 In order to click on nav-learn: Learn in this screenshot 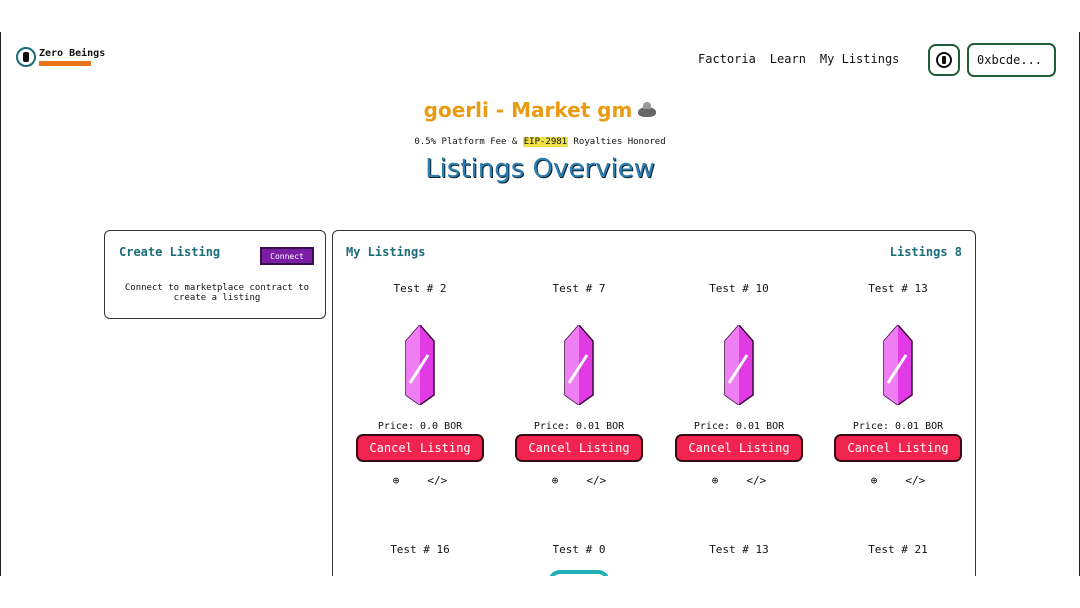, I will do `click(788, 59)`.